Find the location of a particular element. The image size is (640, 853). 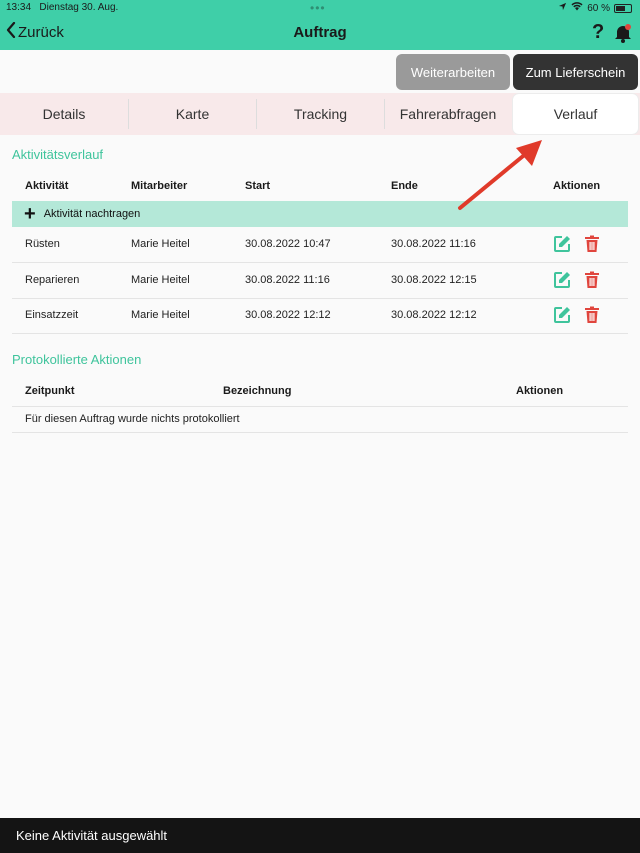

column-header-actions: Aktionen is located at coordinates (577, 186).